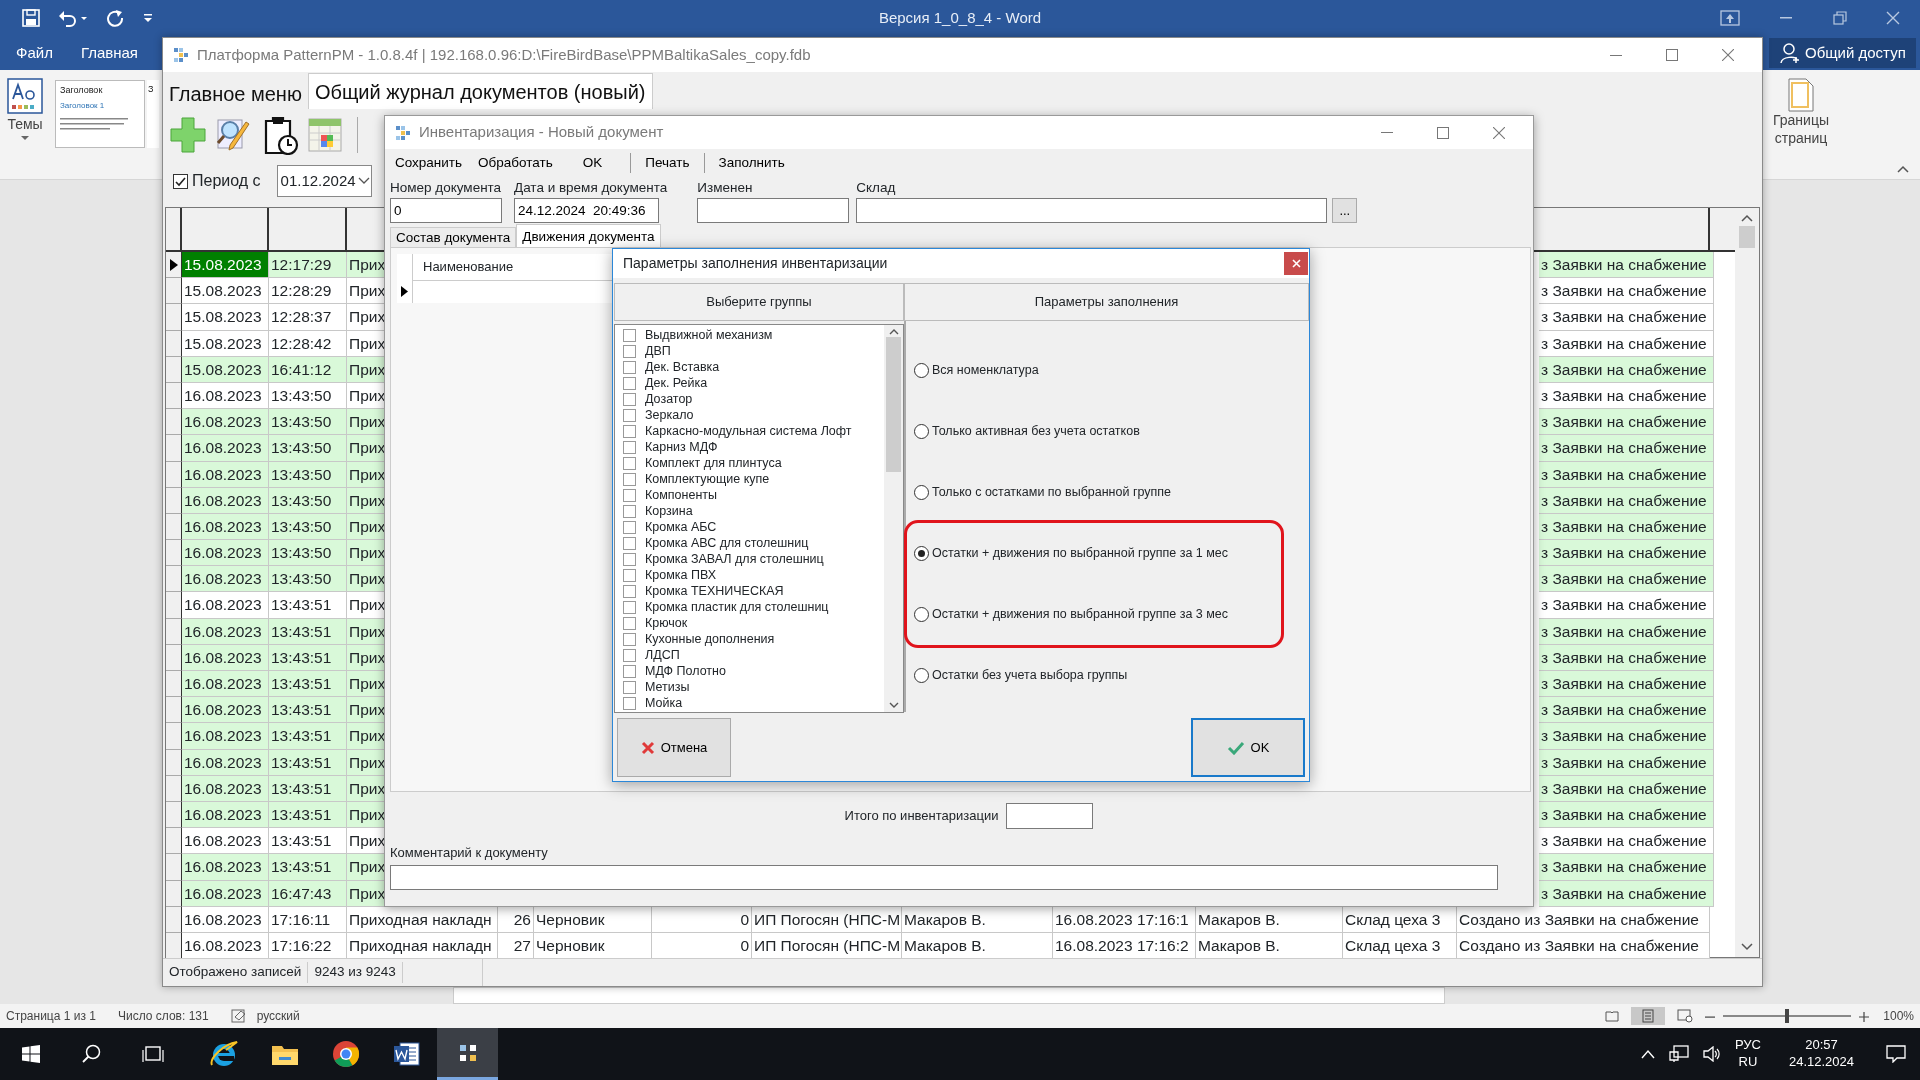  Describe the element at coordinates (734, 559) in the screenshot. I see `group-label: Кромка ЗАВАЛ для столешниц` at that location.